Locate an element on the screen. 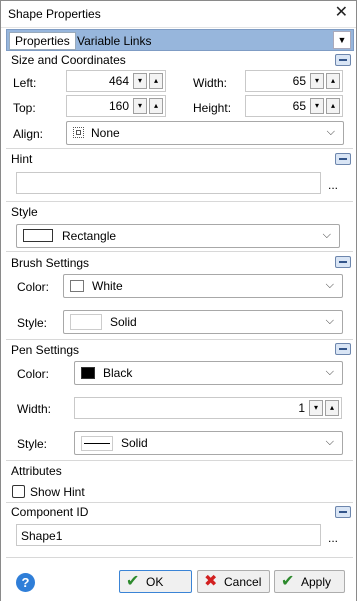 The width and height of the screenshot is (357, 601). width-value: 65 is located at coordinates (299, 81).